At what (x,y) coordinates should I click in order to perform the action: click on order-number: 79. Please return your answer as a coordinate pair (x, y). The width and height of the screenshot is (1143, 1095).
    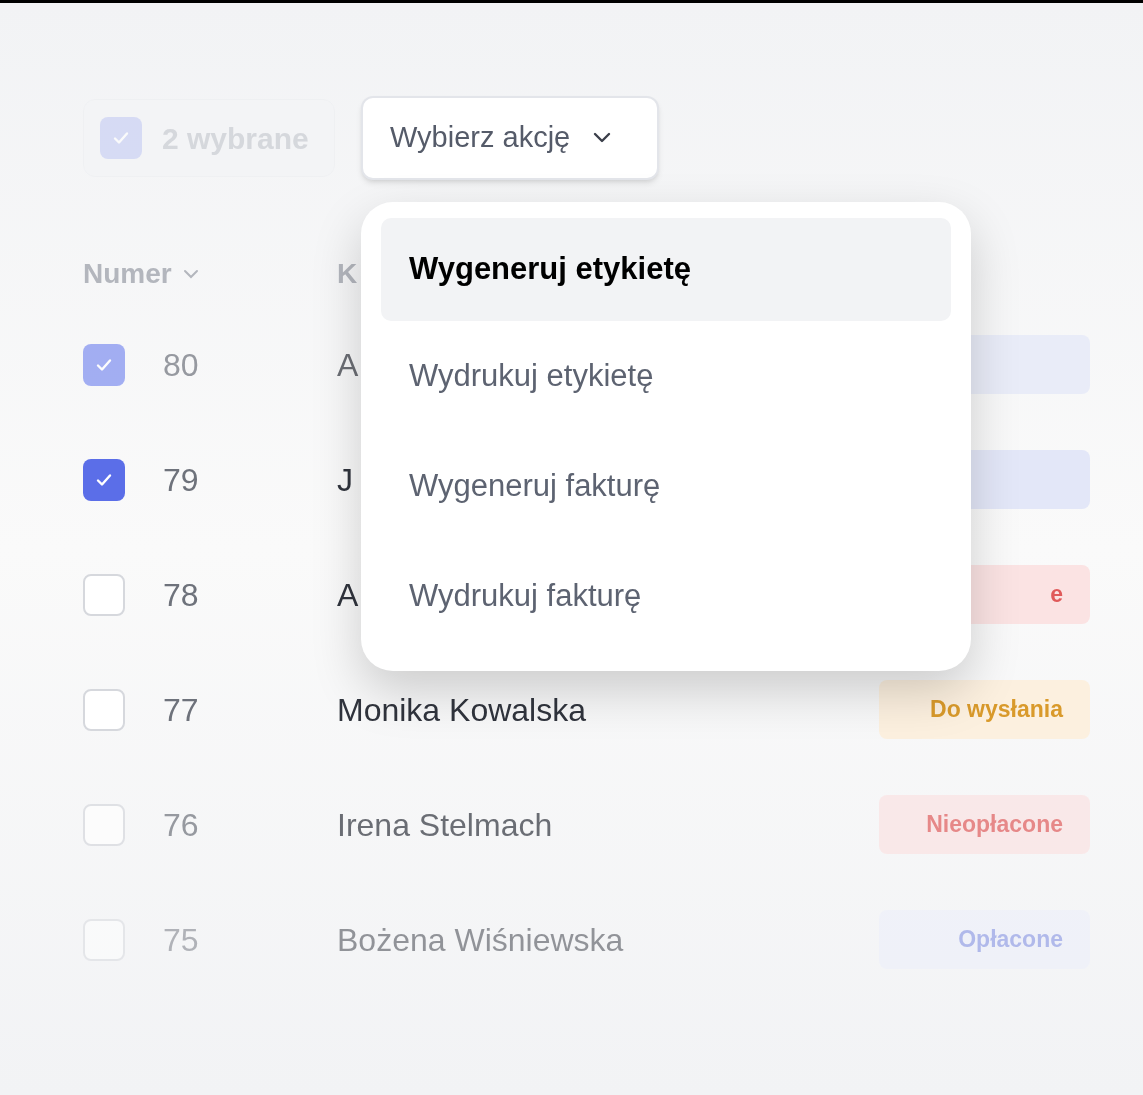
    Looking at the image, I should click on (181, 480).